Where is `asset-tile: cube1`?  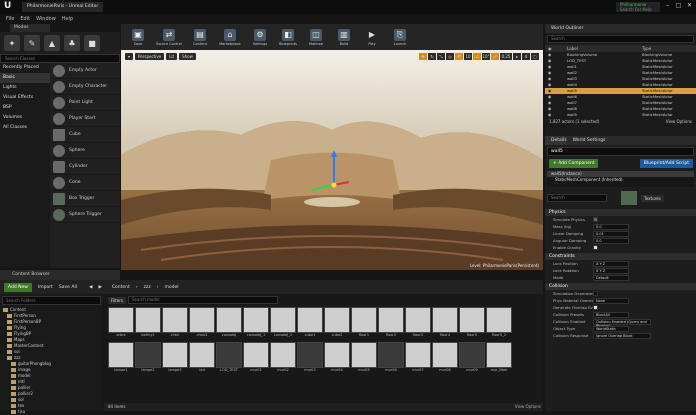 asset-tile: cube1 is located at coordinates (310, 322).